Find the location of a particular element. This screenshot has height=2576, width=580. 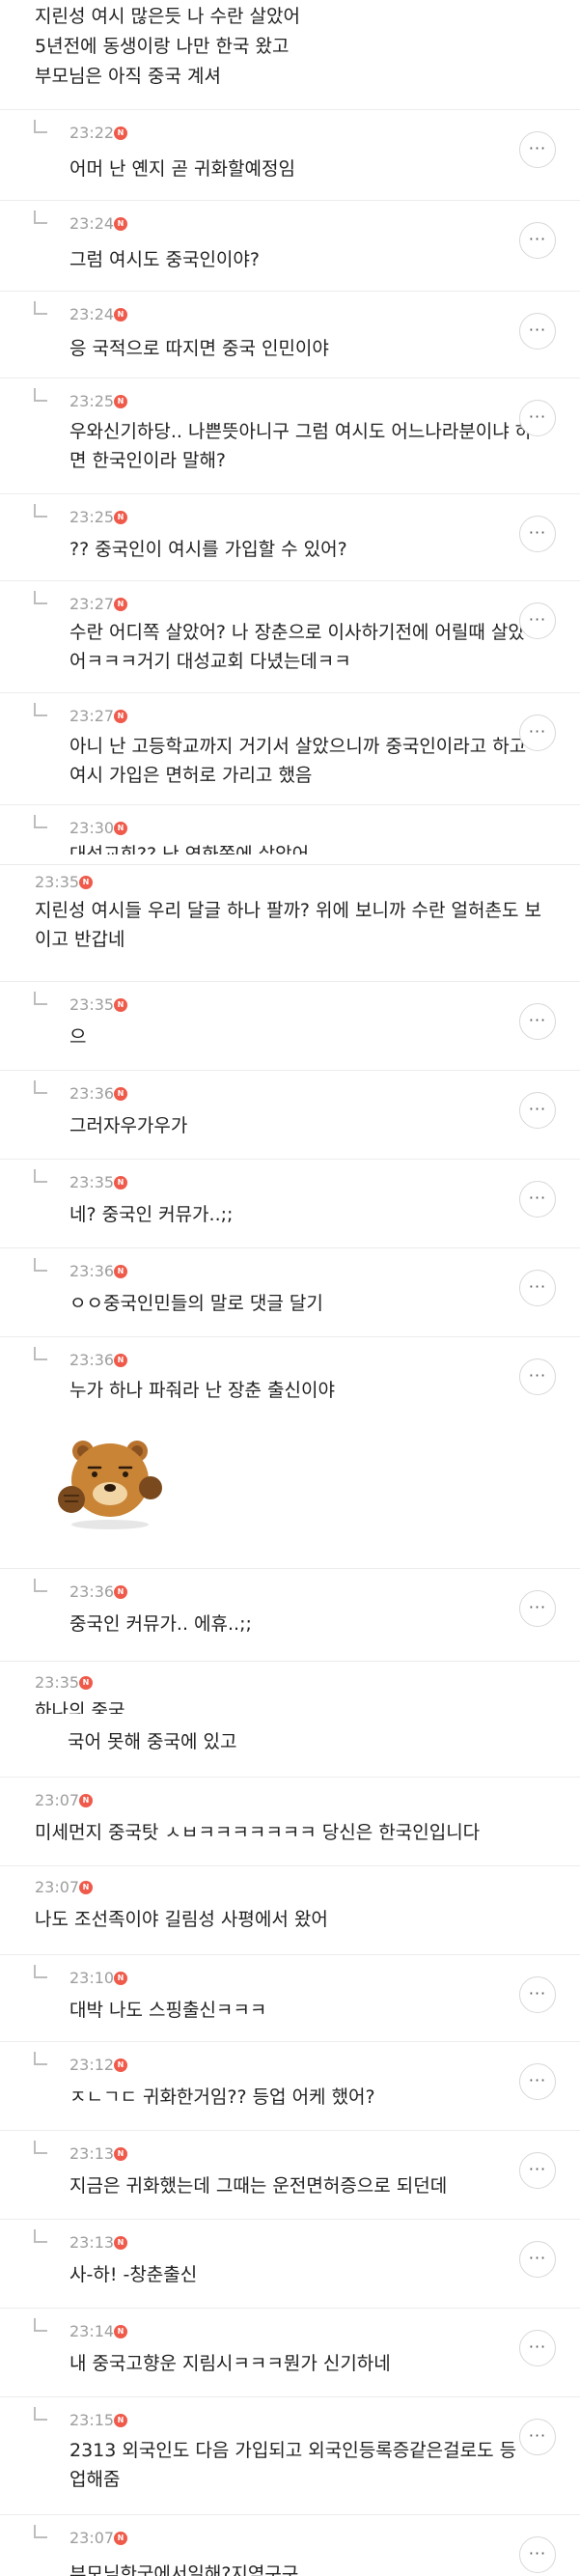

comment-time: 23:13 is located at coordinates (92, 2154).